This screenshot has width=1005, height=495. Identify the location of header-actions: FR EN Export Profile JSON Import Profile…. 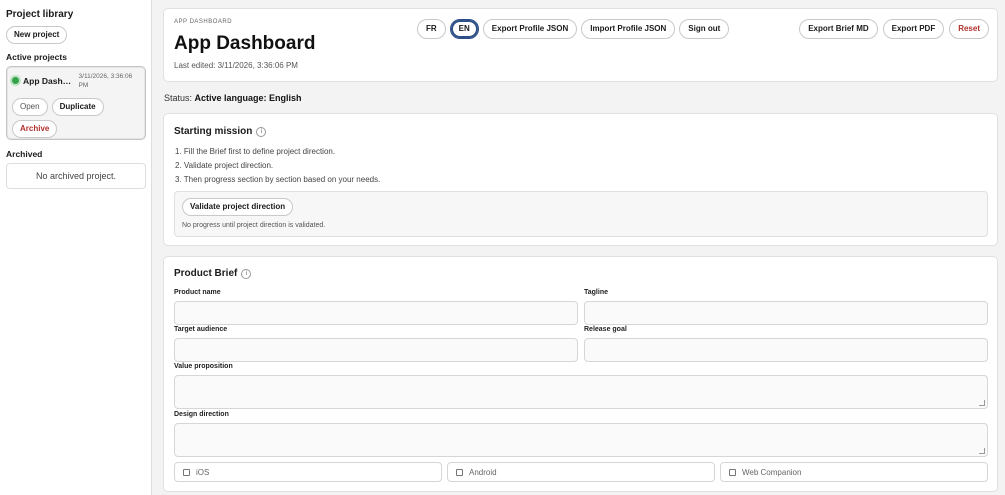
(573, 29).